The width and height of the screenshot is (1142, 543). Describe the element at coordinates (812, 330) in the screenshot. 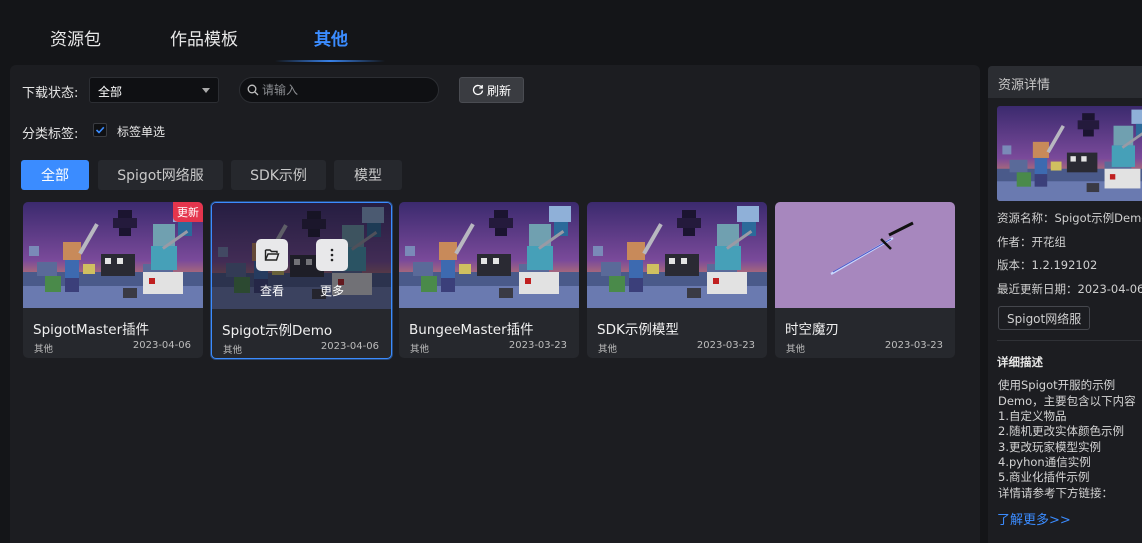

I see `card-title: 时空魔刃` at that location.